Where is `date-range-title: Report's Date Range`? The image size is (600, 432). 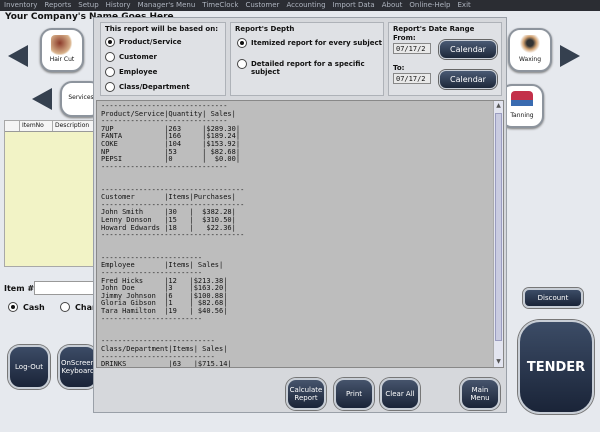 date-range-title: Report's Date Range is located at coordinates (434, 29).